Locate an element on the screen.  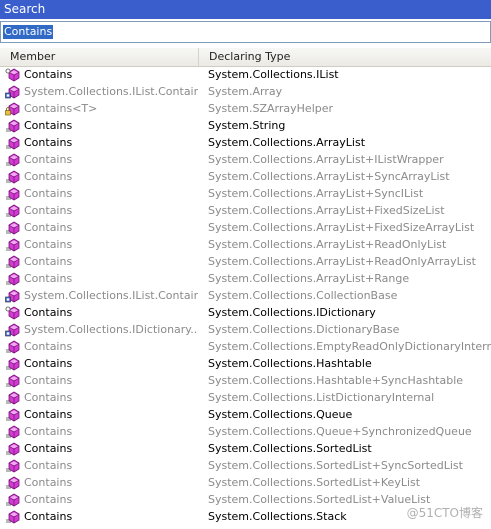
table-row: Contains System.Collections.IDictionary is located at coordinates (245, 312).